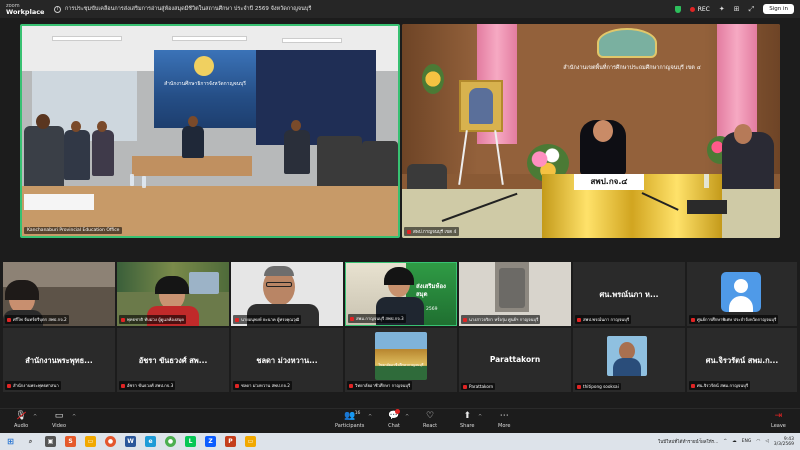  What do you see at coordinates (110, 441) in the screenshot?
I see `firefox-icon: ●` at bounding box center [110, 441].